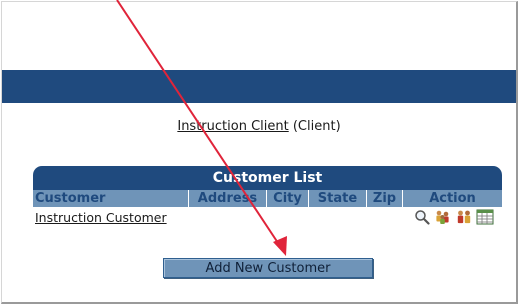 The height and width of the screenshot is (304, 518). Describe the element at coordinates (338, 198) in the screenshot. I see `column-state: State` at that location.